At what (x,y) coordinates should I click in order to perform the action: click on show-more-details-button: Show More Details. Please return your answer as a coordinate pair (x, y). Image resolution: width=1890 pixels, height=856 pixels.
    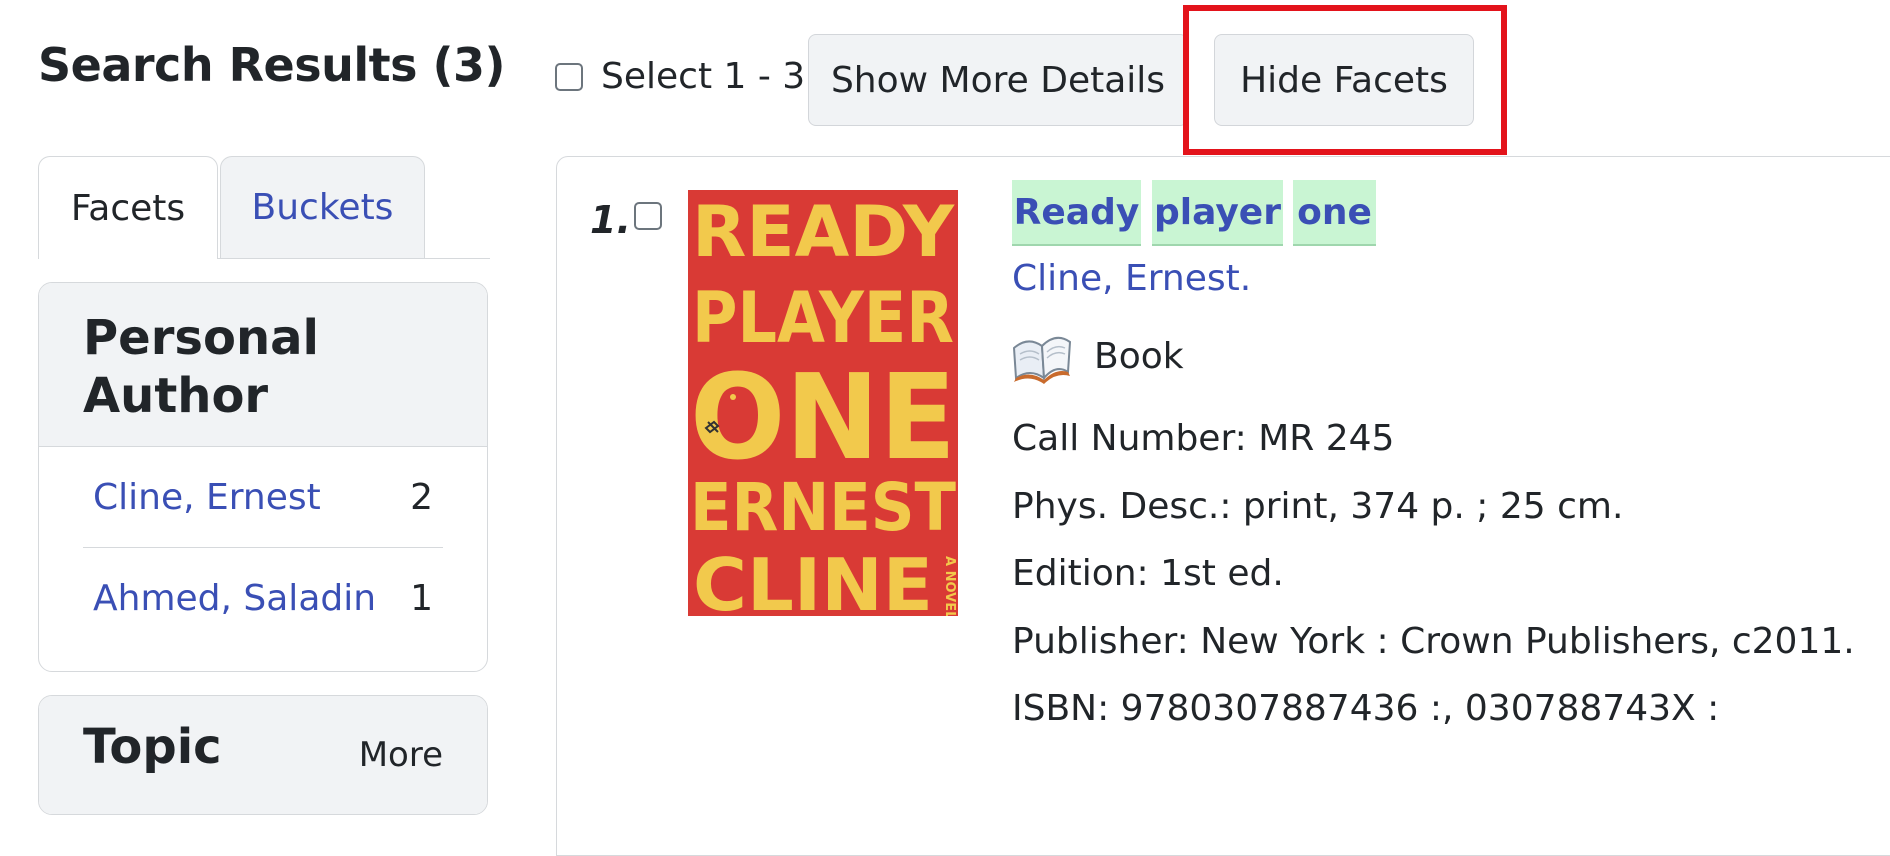
    Looking at the image, I should click on (998, 80).